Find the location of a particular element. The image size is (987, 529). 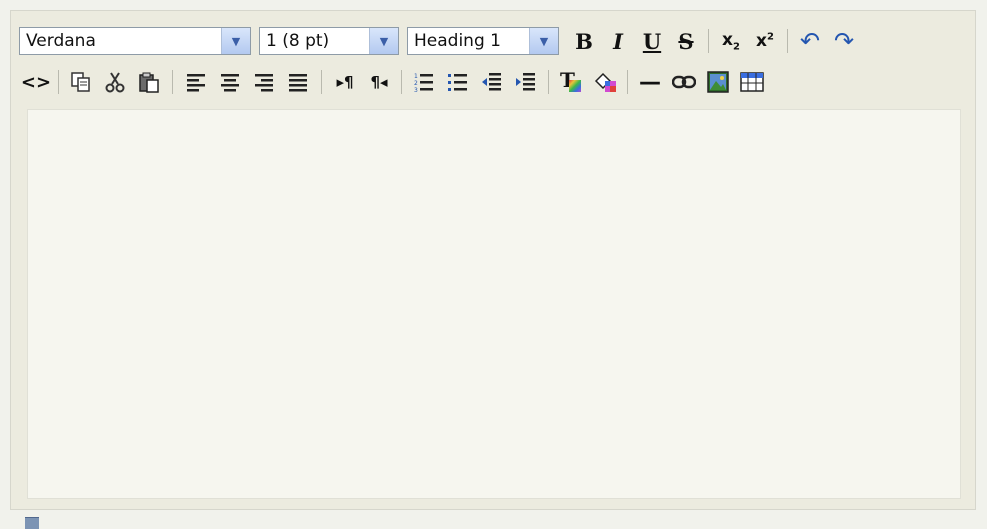

strikethrough-icon: S is located at coordinates (686, 41).